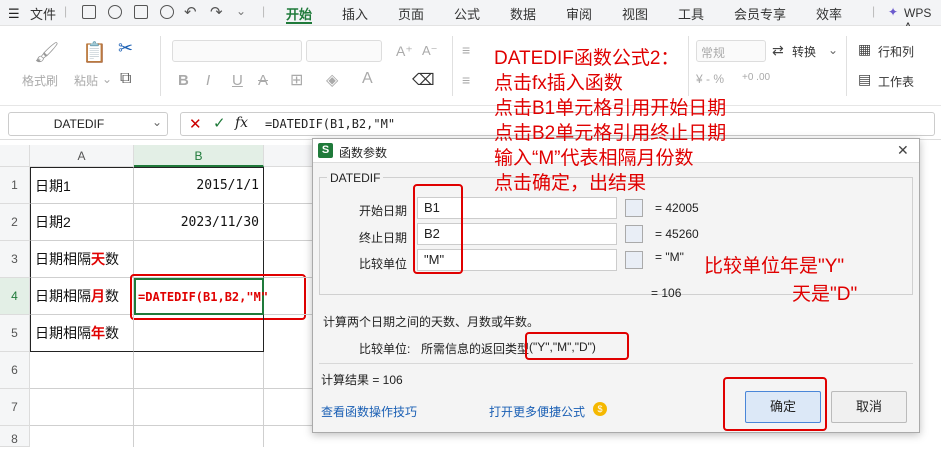 The height and width of the screenshot is (452, 941). I want to click on save-icon, so click(89, 12).